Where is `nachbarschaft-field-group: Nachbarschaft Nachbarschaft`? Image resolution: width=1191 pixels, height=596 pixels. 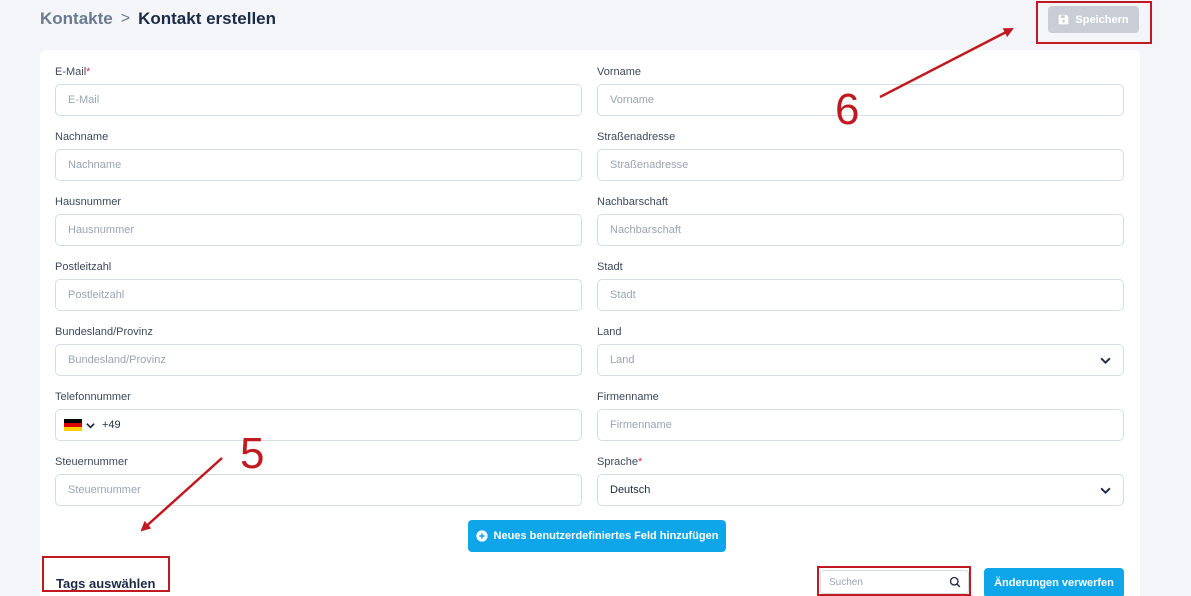
nachbarschaft-field-group: Nachbarschaft Nachbarschaft is located at coordinates (860, 220).